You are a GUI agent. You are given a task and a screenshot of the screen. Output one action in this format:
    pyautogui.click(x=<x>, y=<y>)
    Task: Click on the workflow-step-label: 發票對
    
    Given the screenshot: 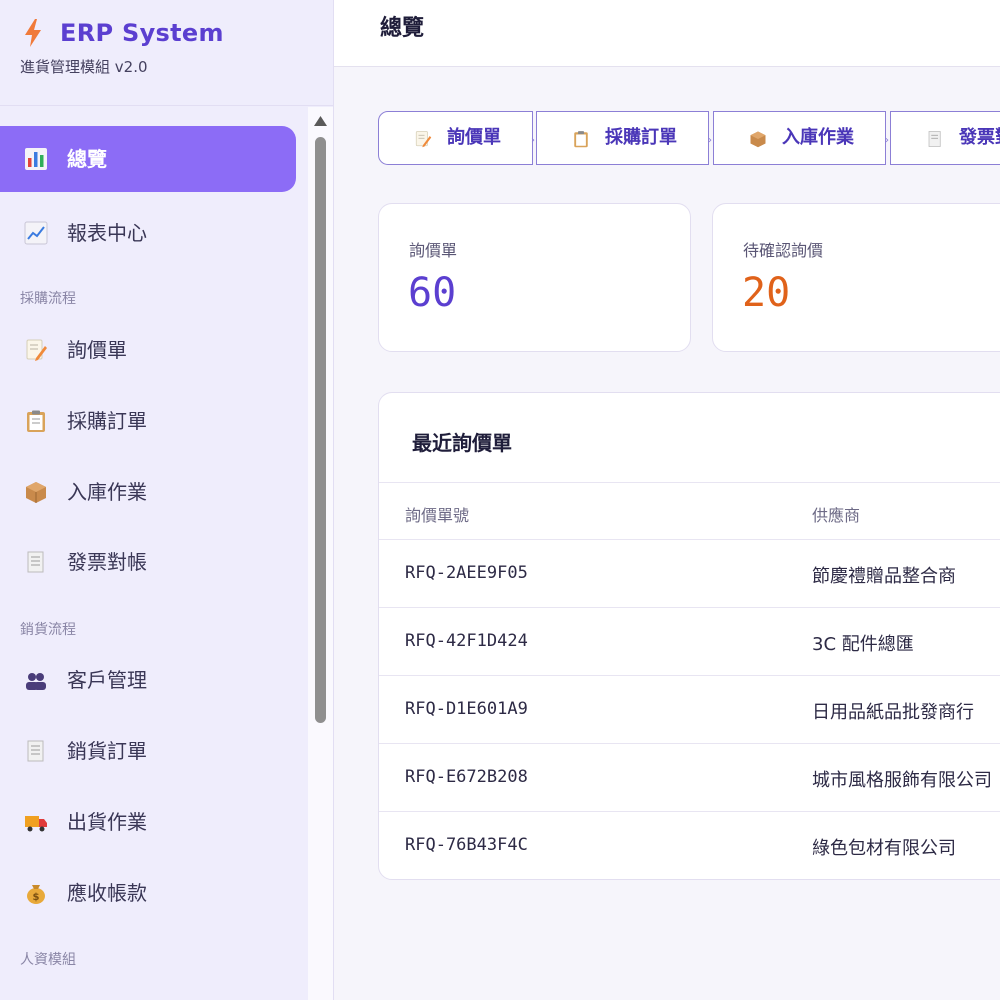 What is the action you would take?
    pyautogui.click(x=979, y=137)
    